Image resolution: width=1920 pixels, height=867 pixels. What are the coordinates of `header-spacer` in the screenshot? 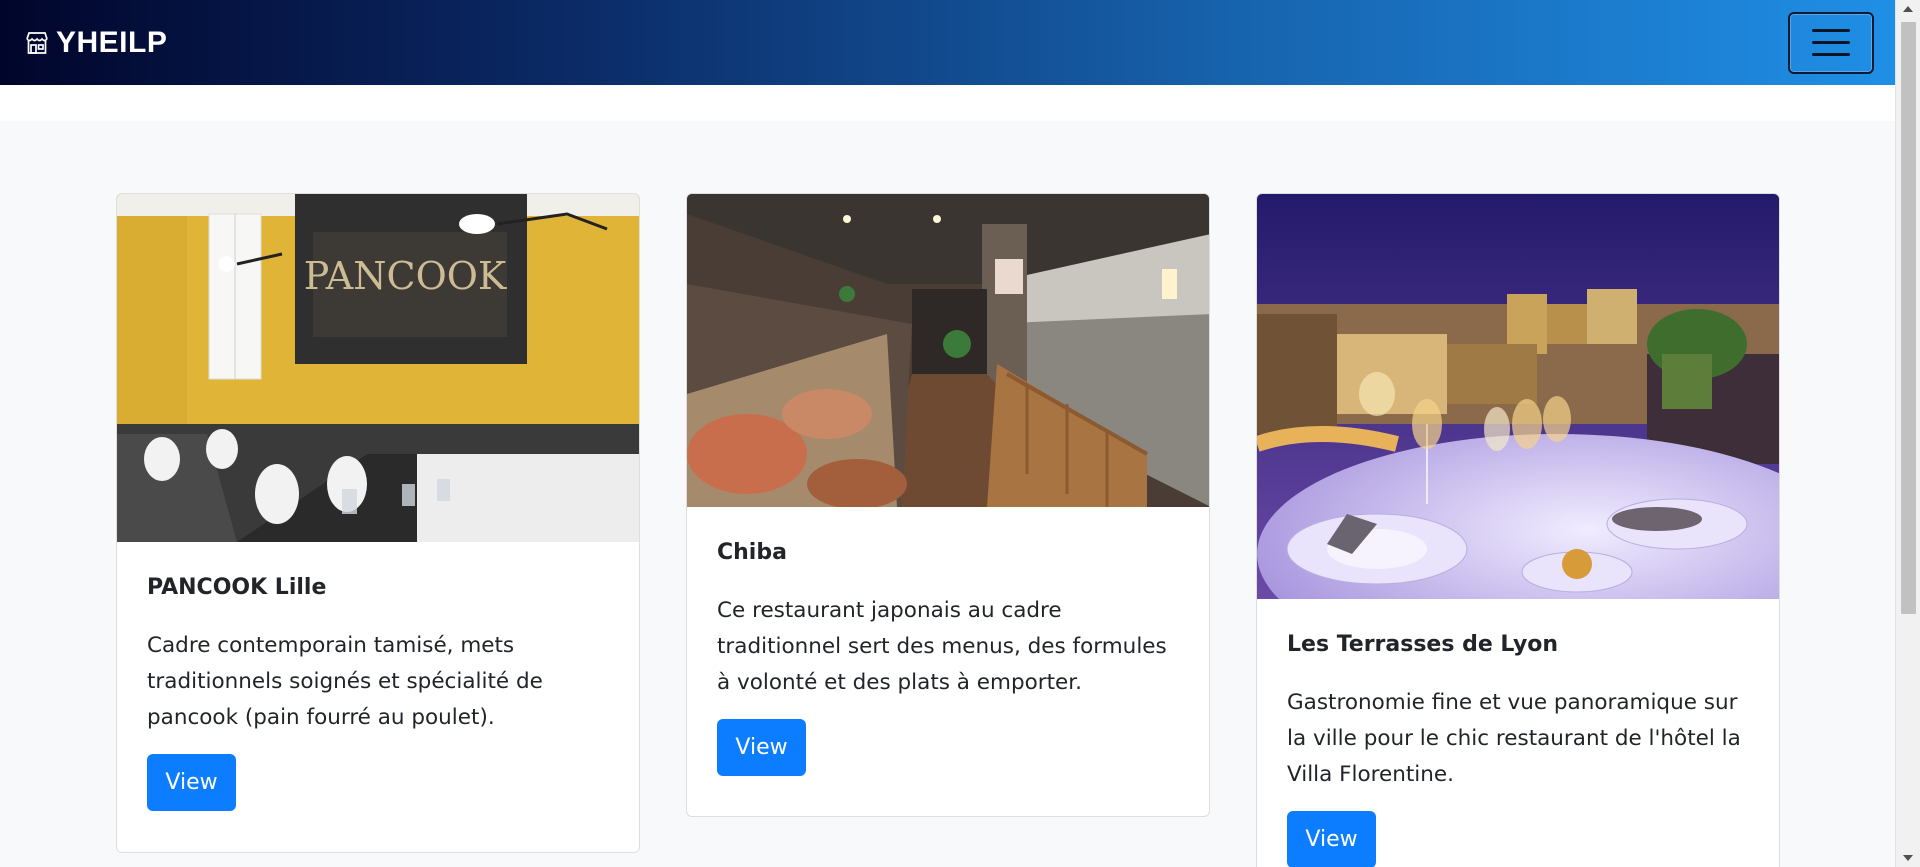 It's located at (947, 103).